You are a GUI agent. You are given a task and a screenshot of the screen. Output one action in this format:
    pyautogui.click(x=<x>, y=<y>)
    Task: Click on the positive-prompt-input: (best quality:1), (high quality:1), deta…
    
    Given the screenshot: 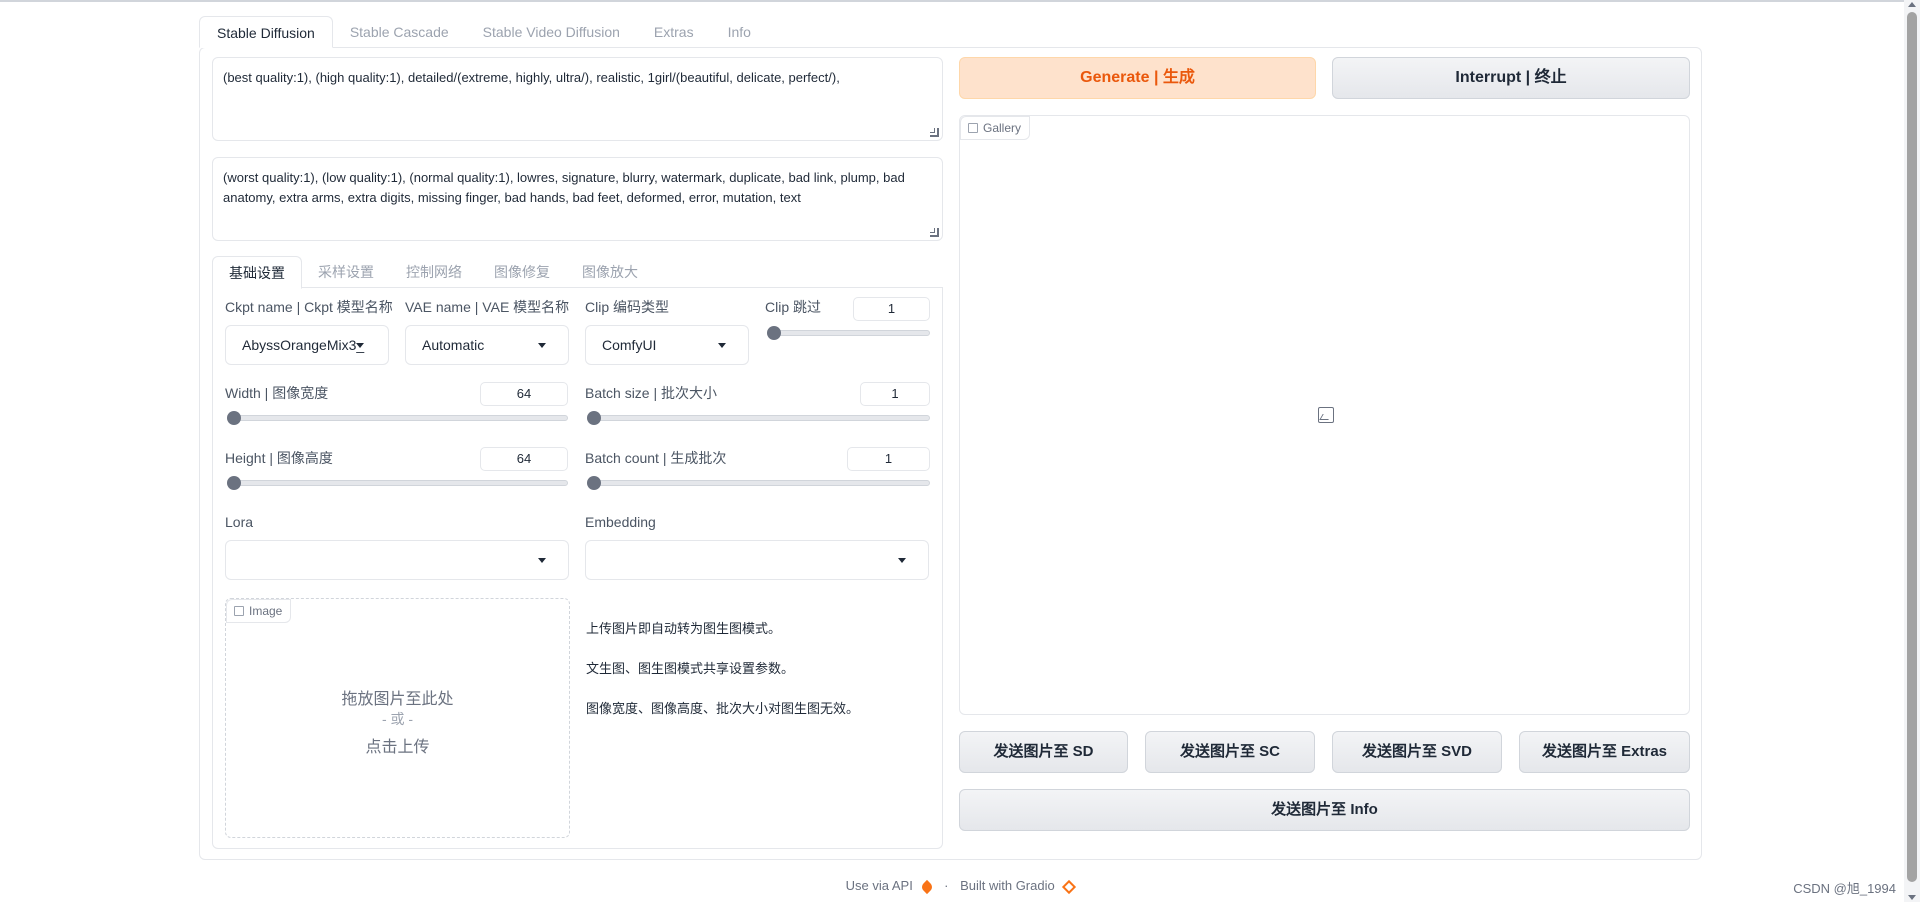 What is the action you would take?
    pyautogui.click(x=577, y=99)
    